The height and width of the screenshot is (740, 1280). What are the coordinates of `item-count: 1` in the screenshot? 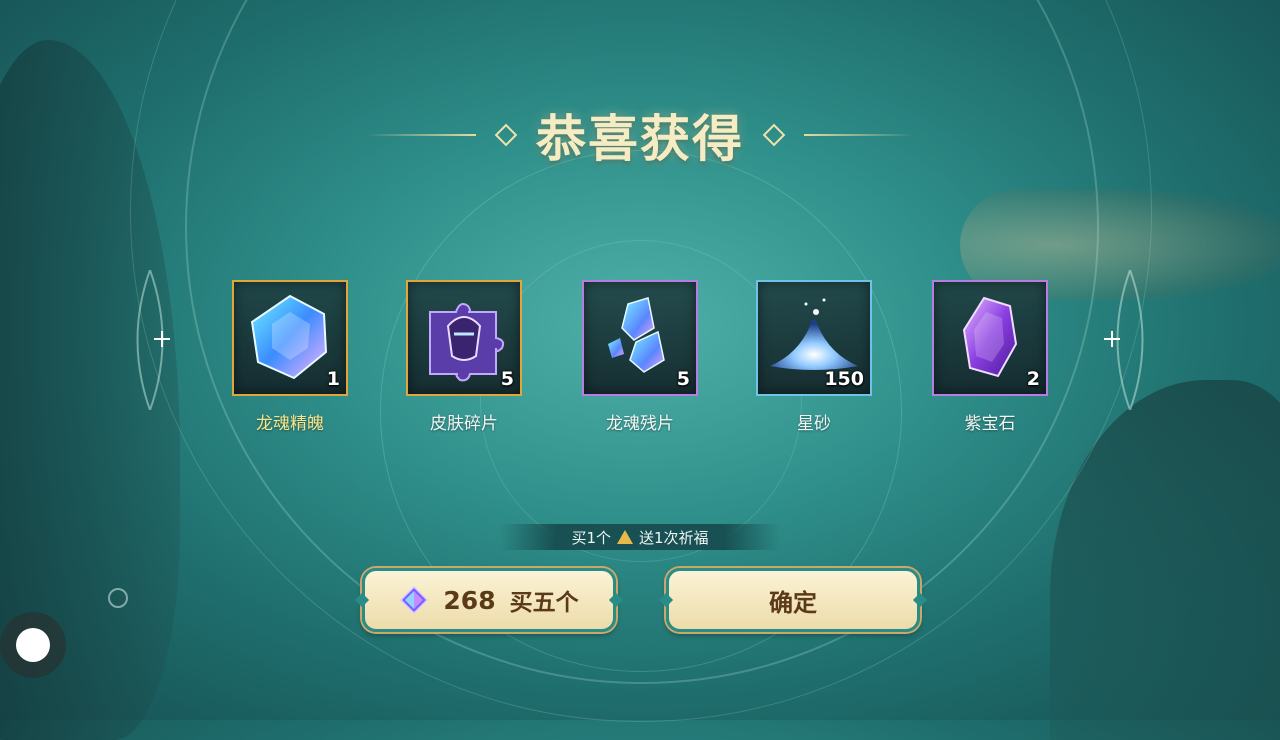 It's located at (333, 379).